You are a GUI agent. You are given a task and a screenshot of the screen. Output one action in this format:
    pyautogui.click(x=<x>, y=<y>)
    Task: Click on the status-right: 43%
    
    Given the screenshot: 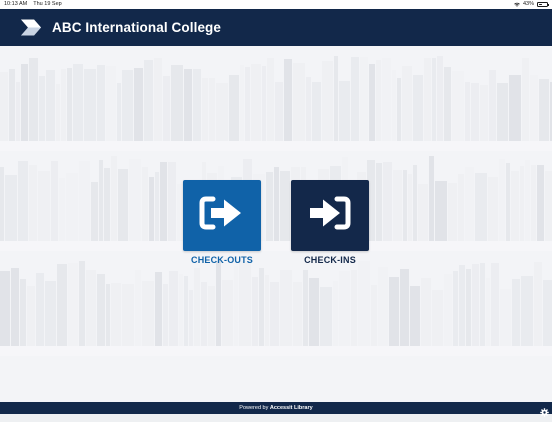 What is the action you would take?
    pyautogui.click(x=531, y=4)
    